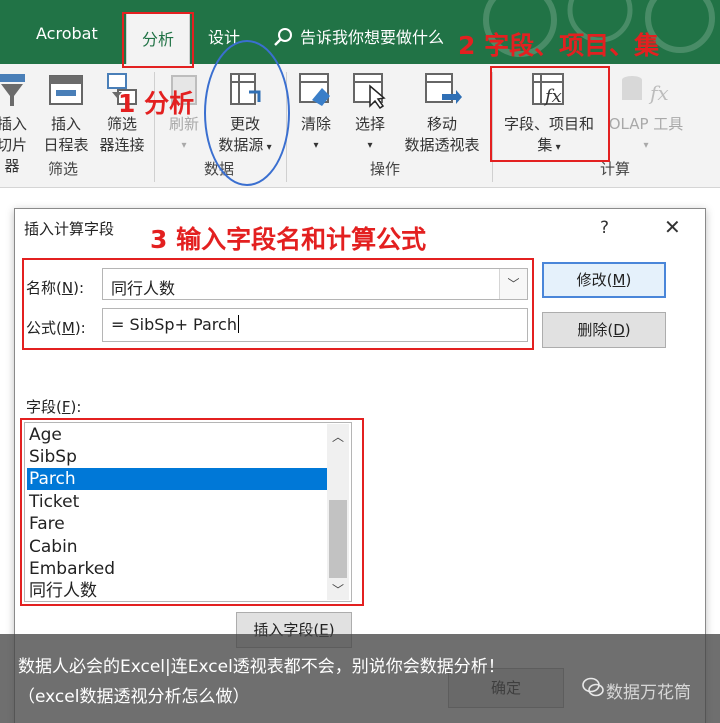 This screenshot has height=723, width=720. Describe the element at coordinates (443, 88) in the screenshot. I see `move-pivottable-icon` at that location.